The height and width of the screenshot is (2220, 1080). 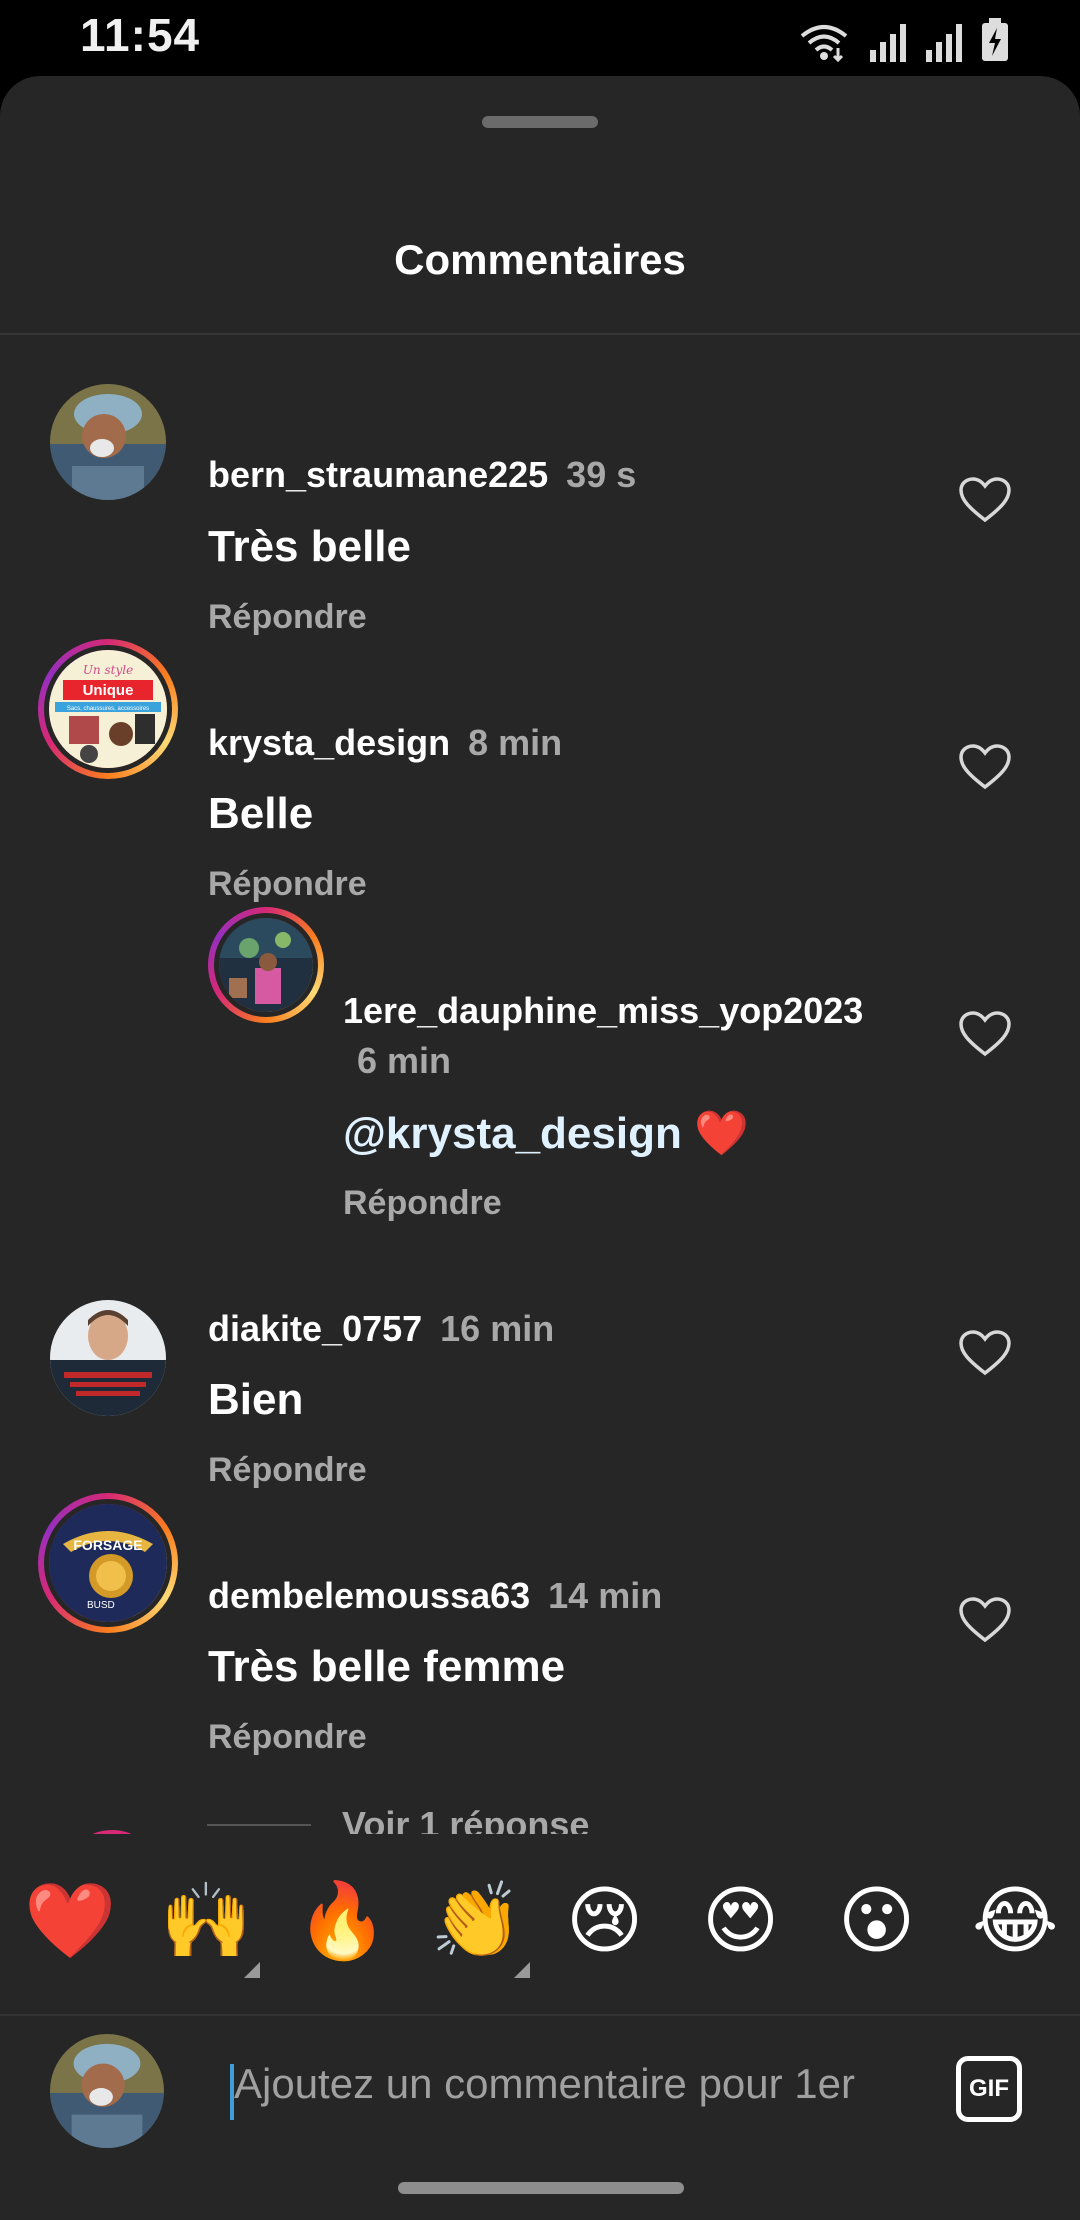 What do you see at coordinates (310, 546) in the screenshot?
I see `comment-text: Très belle` at bounding box center [310, 546].